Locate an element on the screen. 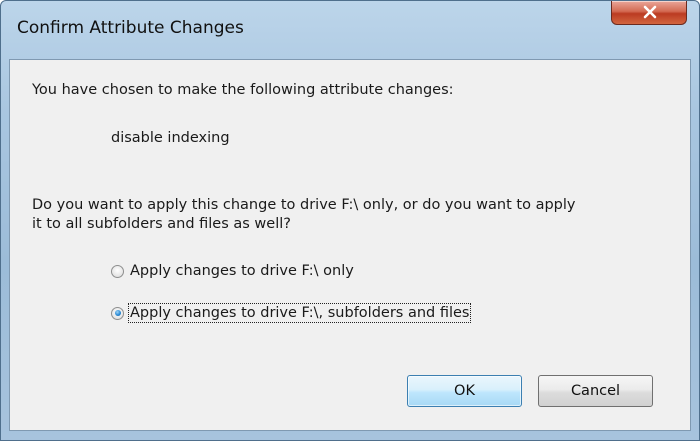  question-line-2: it to all subfolders and files as well? is located at coordinates (161, 224).